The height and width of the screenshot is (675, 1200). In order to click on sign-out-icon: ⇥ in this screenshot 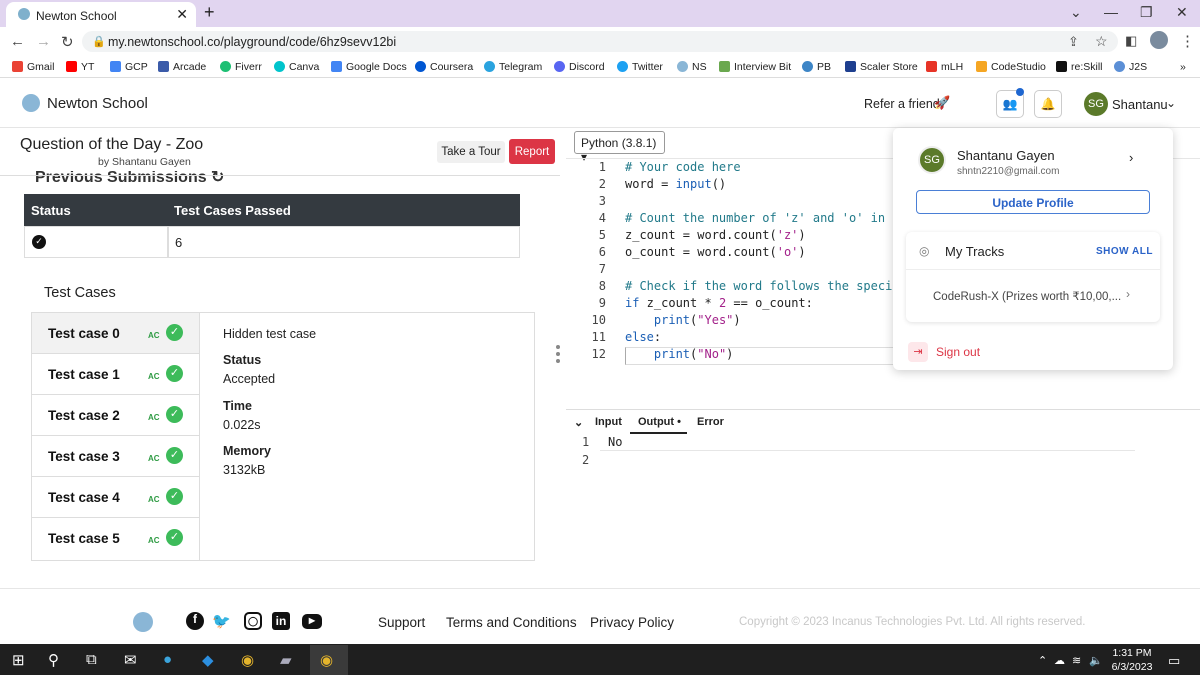, I will do `click(918, 352)`.